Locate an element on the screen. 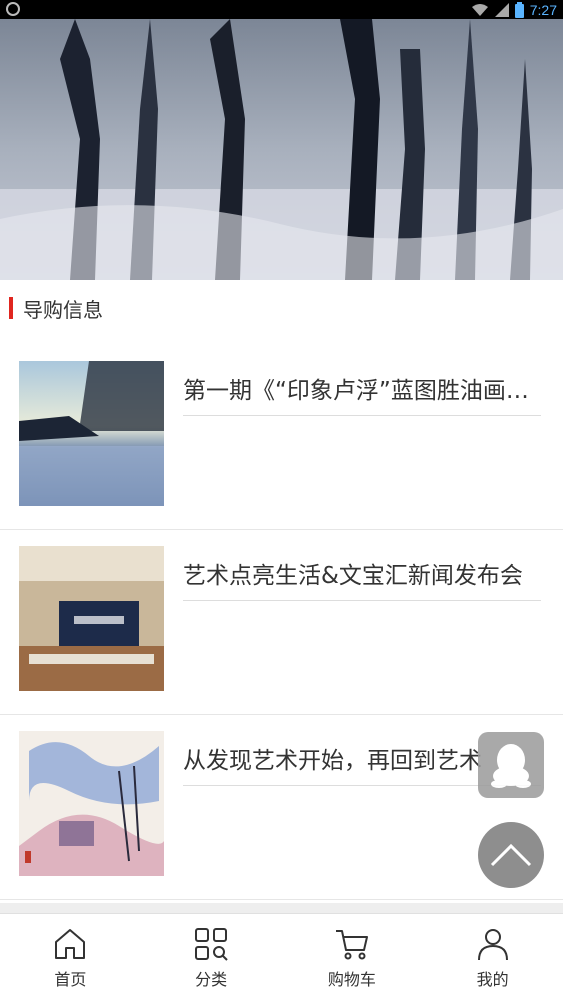 Image resolution: width=563 pixels, height=1002 pixels. tab-cart-label: 购物车 is located at coordinates (351, 979).